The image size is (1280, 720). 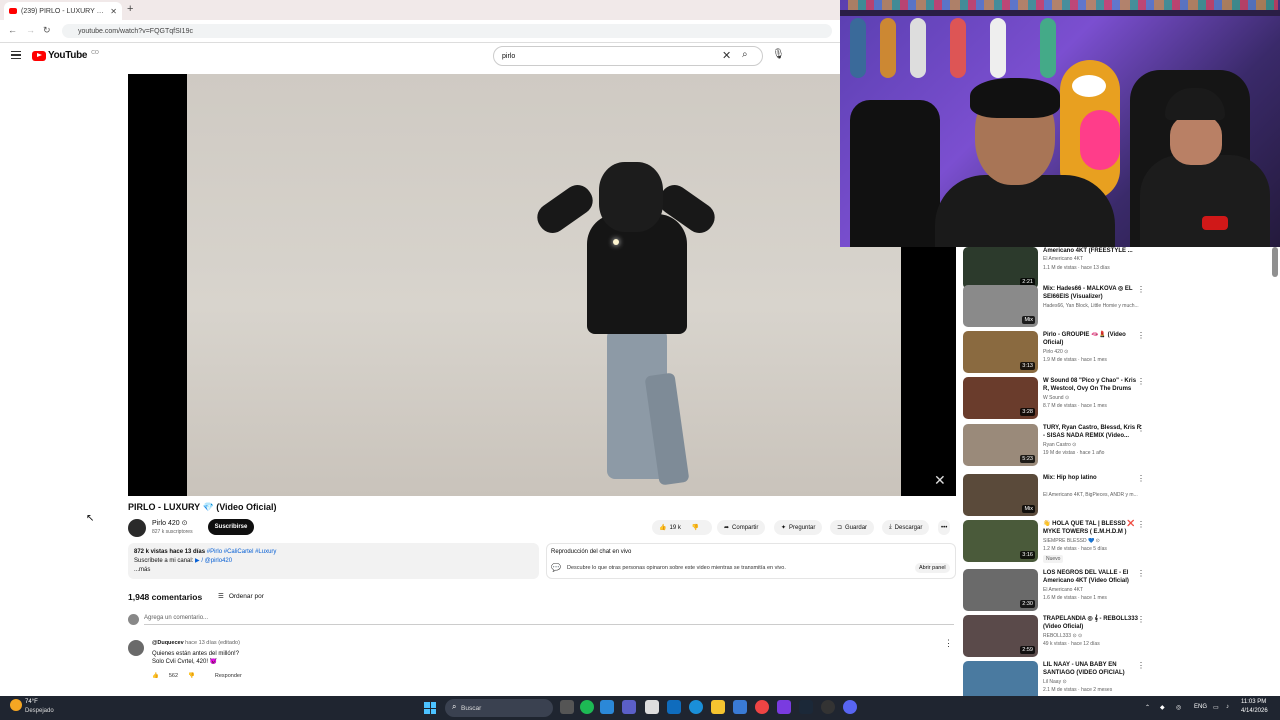 What do you see at coordinates (30, 30) in the screenshot?
I see `forward-icon: →` at bounding box center [30, 30].